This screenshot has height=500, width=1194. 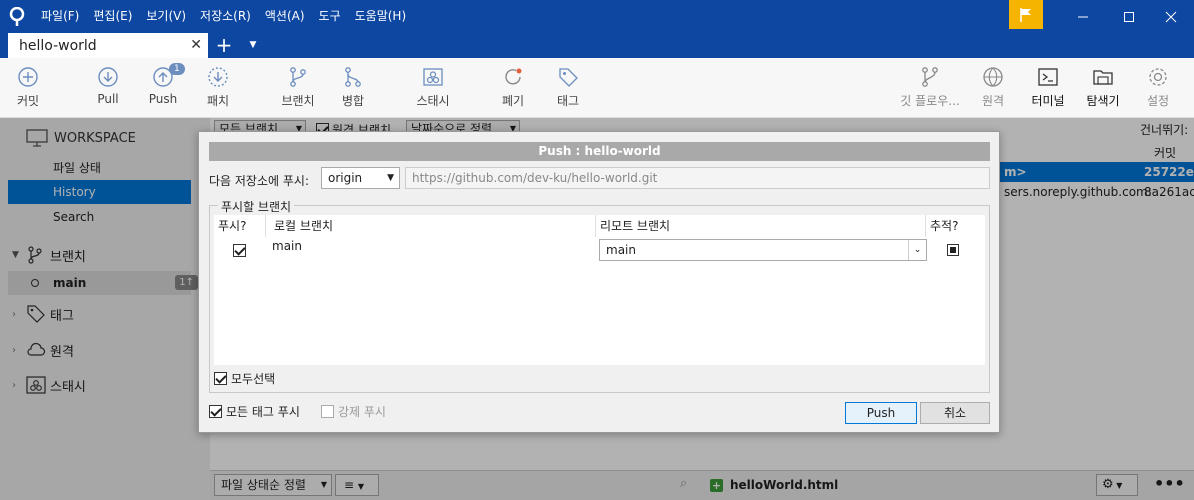 I want to click on remote-select: origin ▼, so click(x=360, y=178).